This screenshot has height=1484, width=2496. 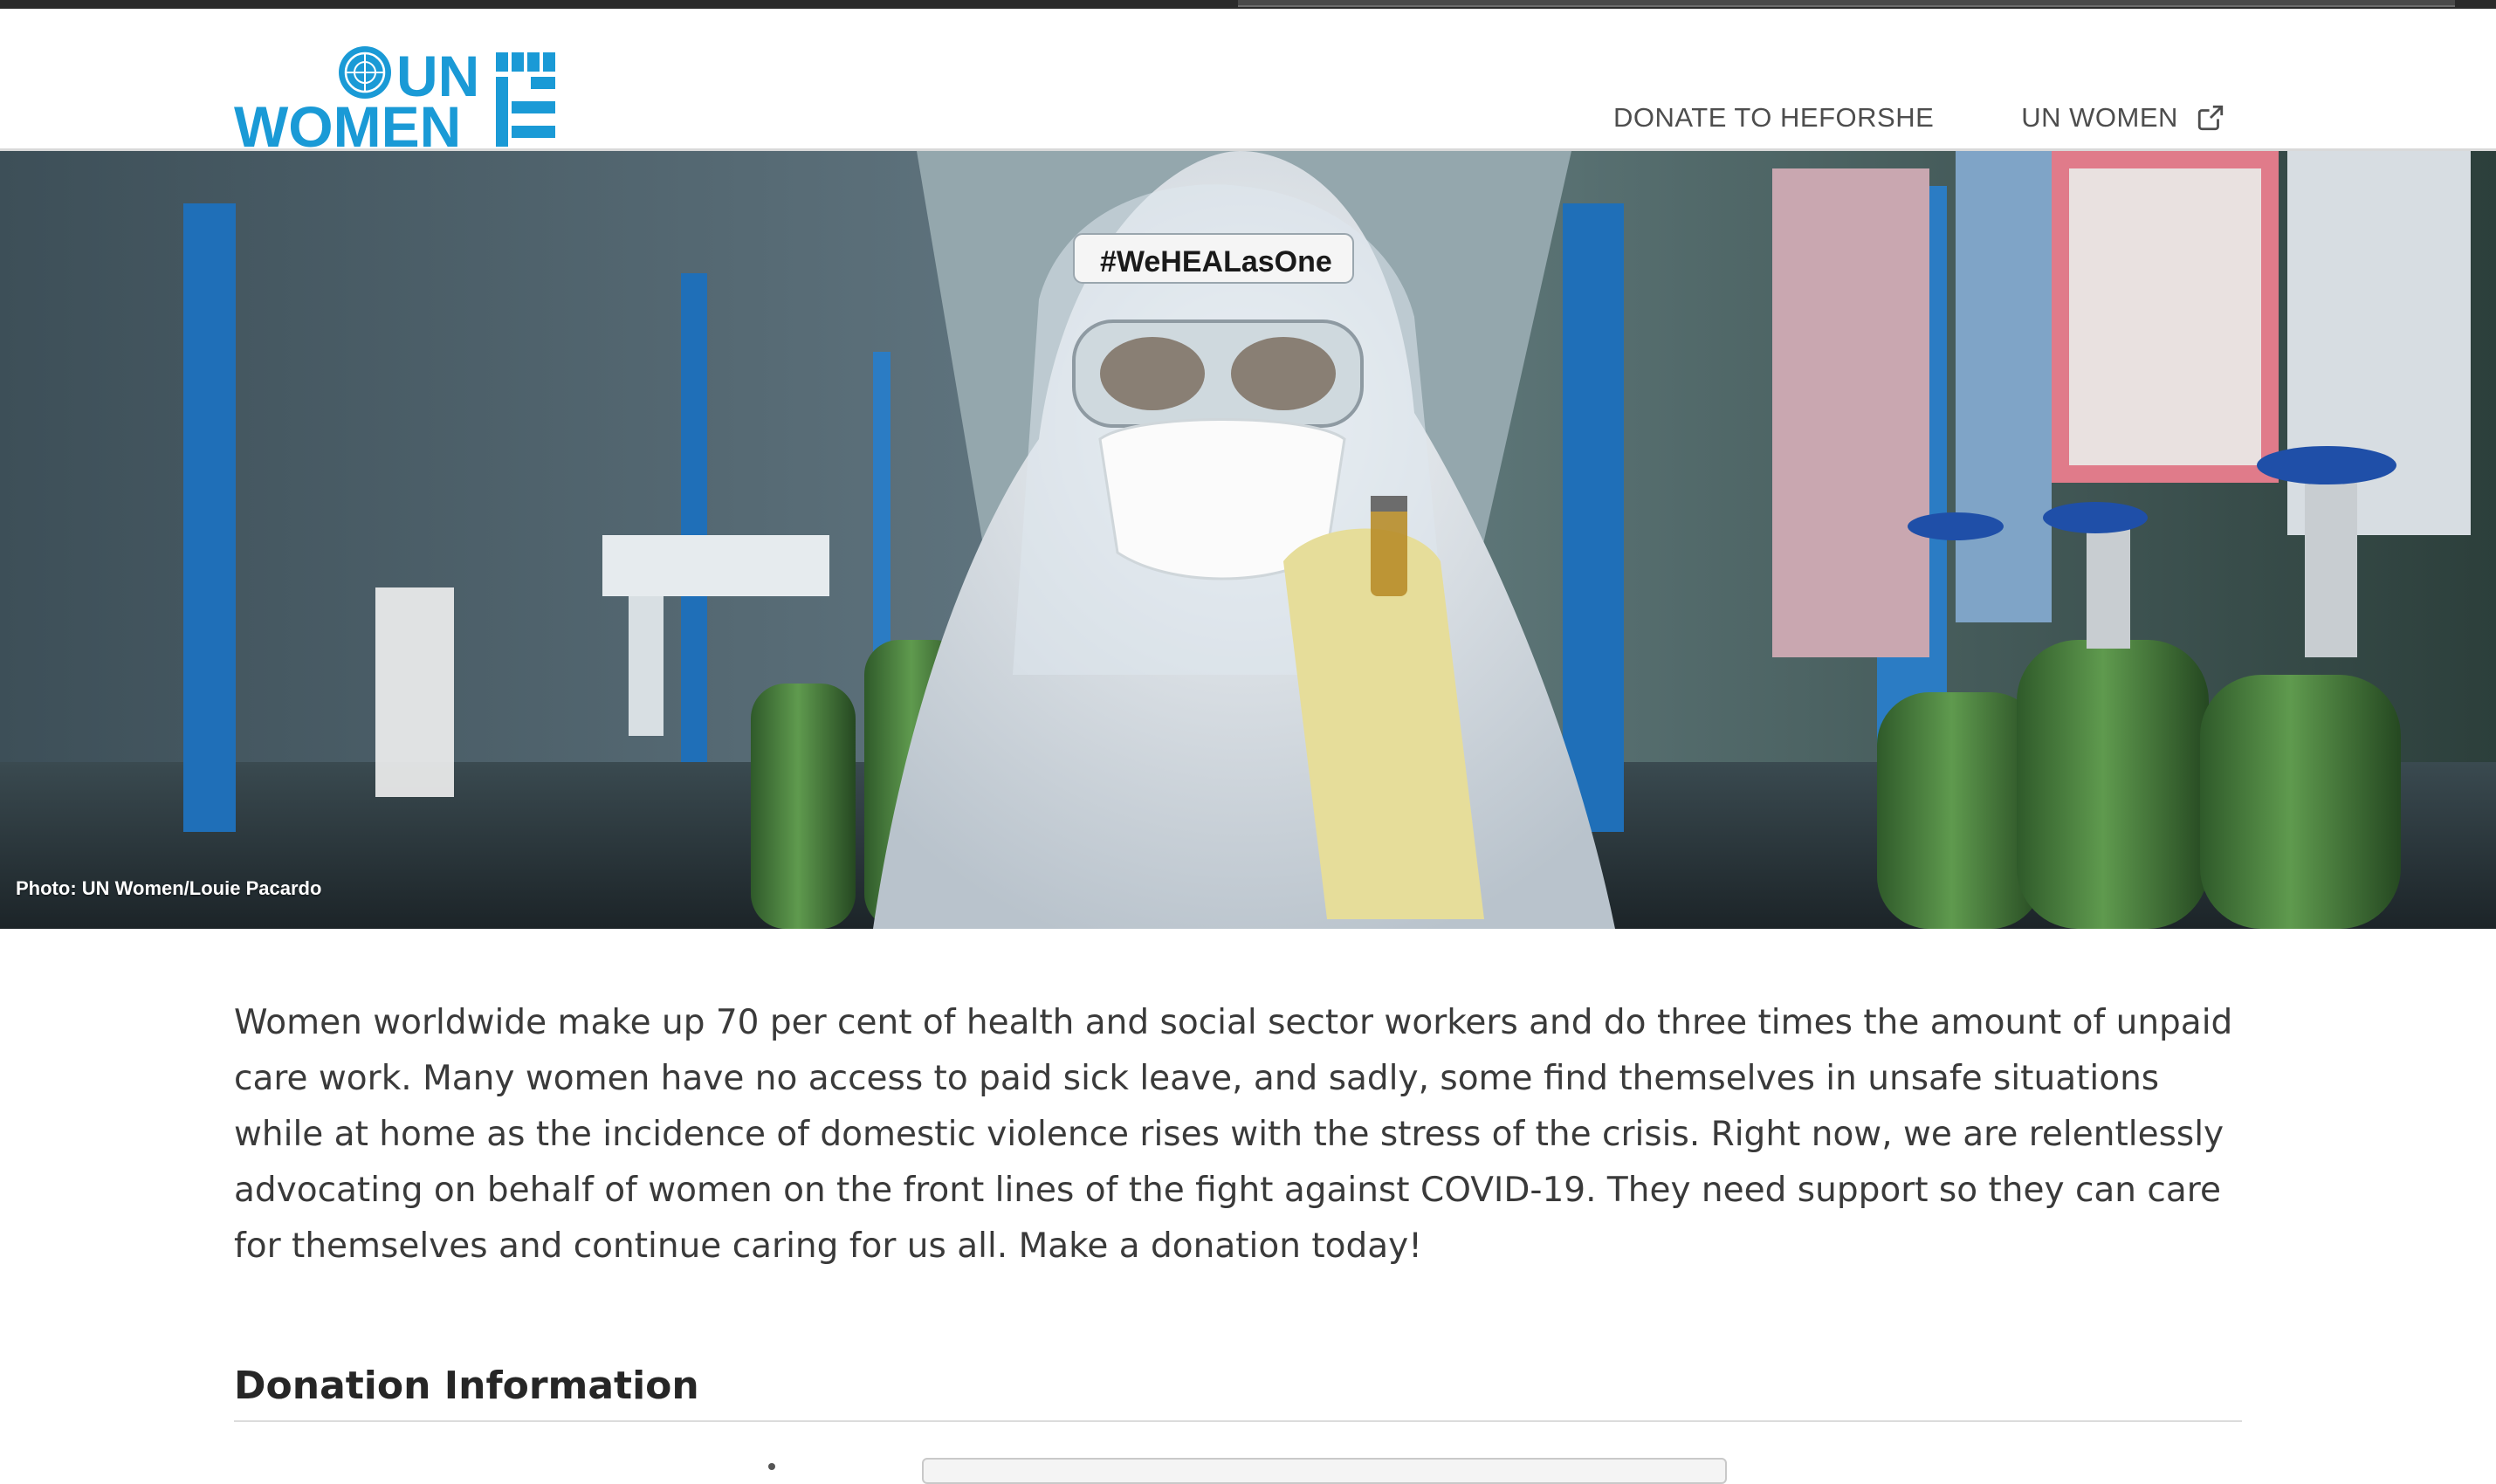 I want to click on nav-link-un-women: UN WOMEN, so click(x=2123, y=118).